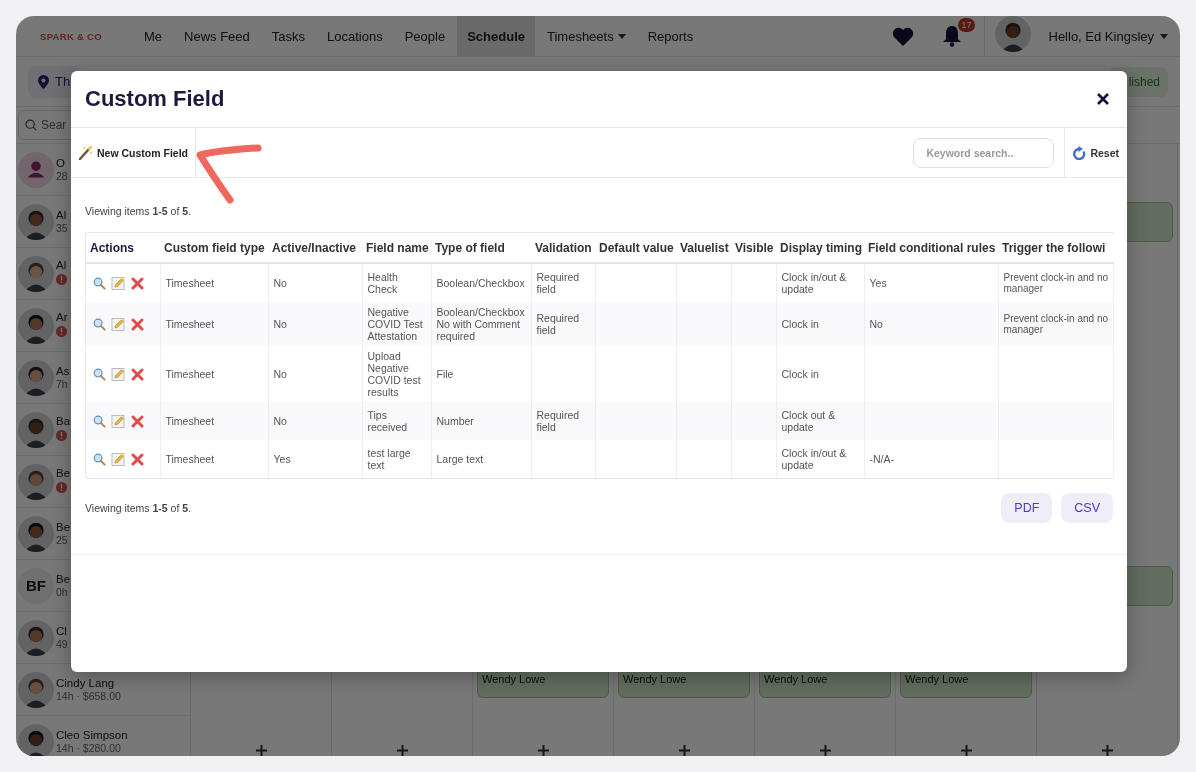 The width and height of the screenshot is (1196, 772). What do you see at coordinates (62, 384) in the screenshot?
I see `person-hours: 7h` at bounding box center [62, 384].